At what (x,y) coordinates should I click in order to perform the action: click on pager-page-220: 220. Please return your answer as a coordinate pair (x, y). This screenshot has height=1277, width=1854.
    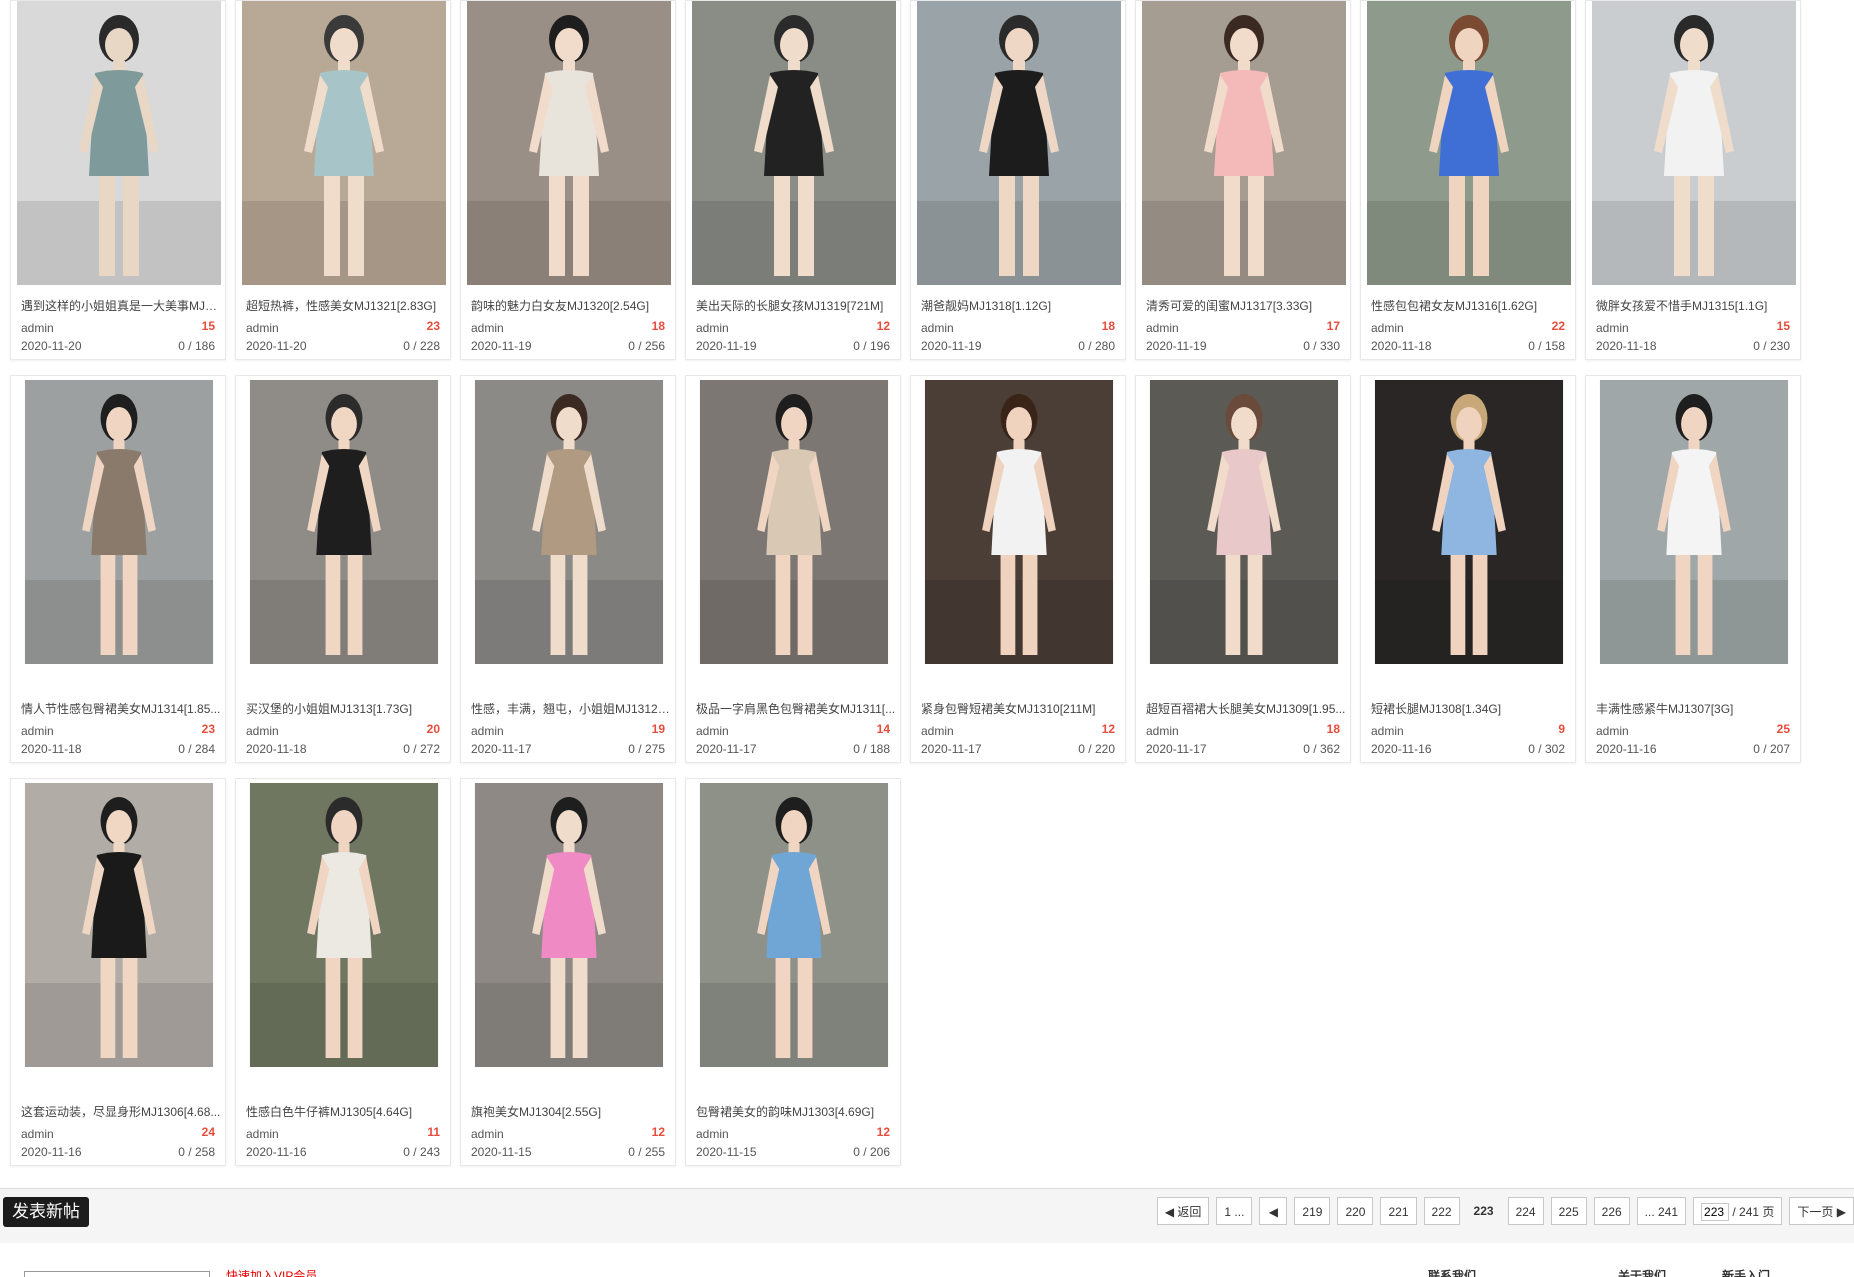
    Looking at the image, I should click on (1355, 1211).